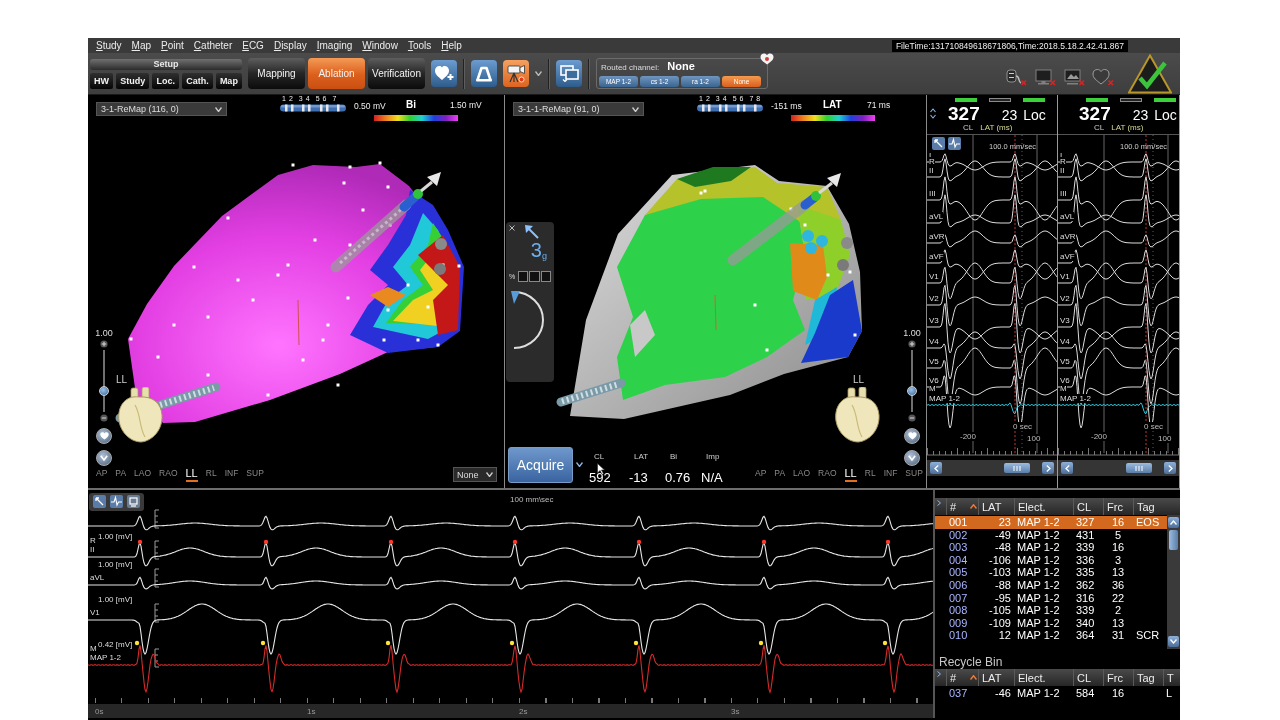 The height and width of the screenshot is (720, 1280). I want to click on caret-icon, so click(579, 464).